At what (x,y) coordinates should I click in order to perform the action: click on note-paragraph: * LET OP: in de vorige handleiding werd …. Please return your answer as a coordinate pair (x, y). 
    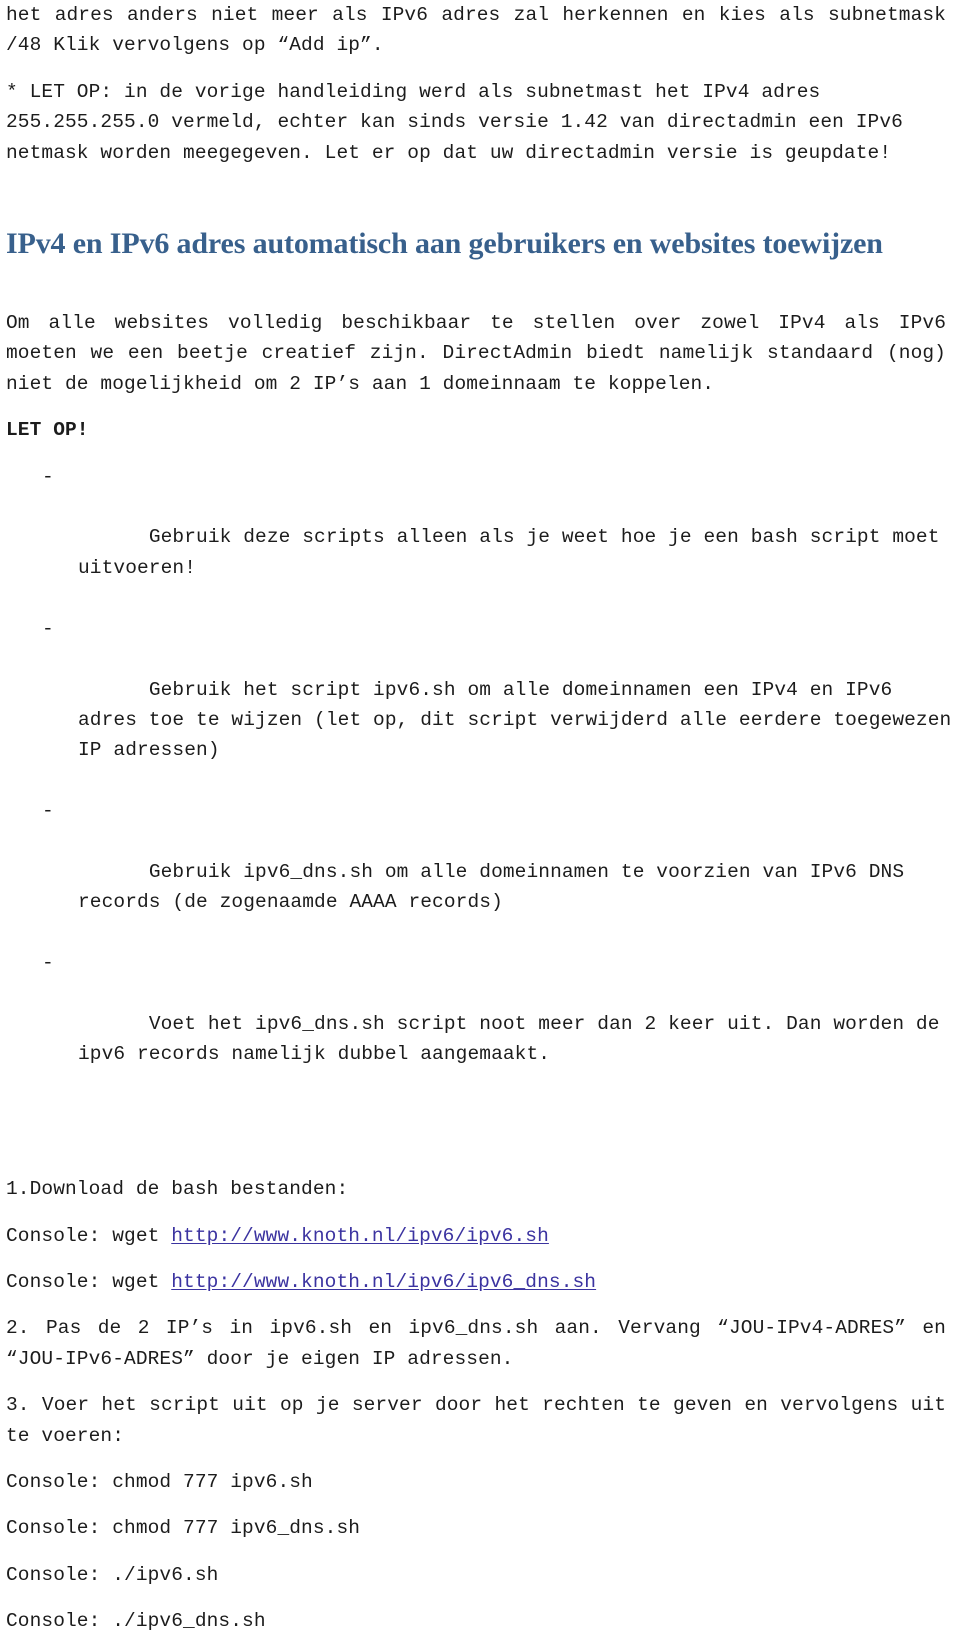
    Looking at the image, I should click on (460, 122).